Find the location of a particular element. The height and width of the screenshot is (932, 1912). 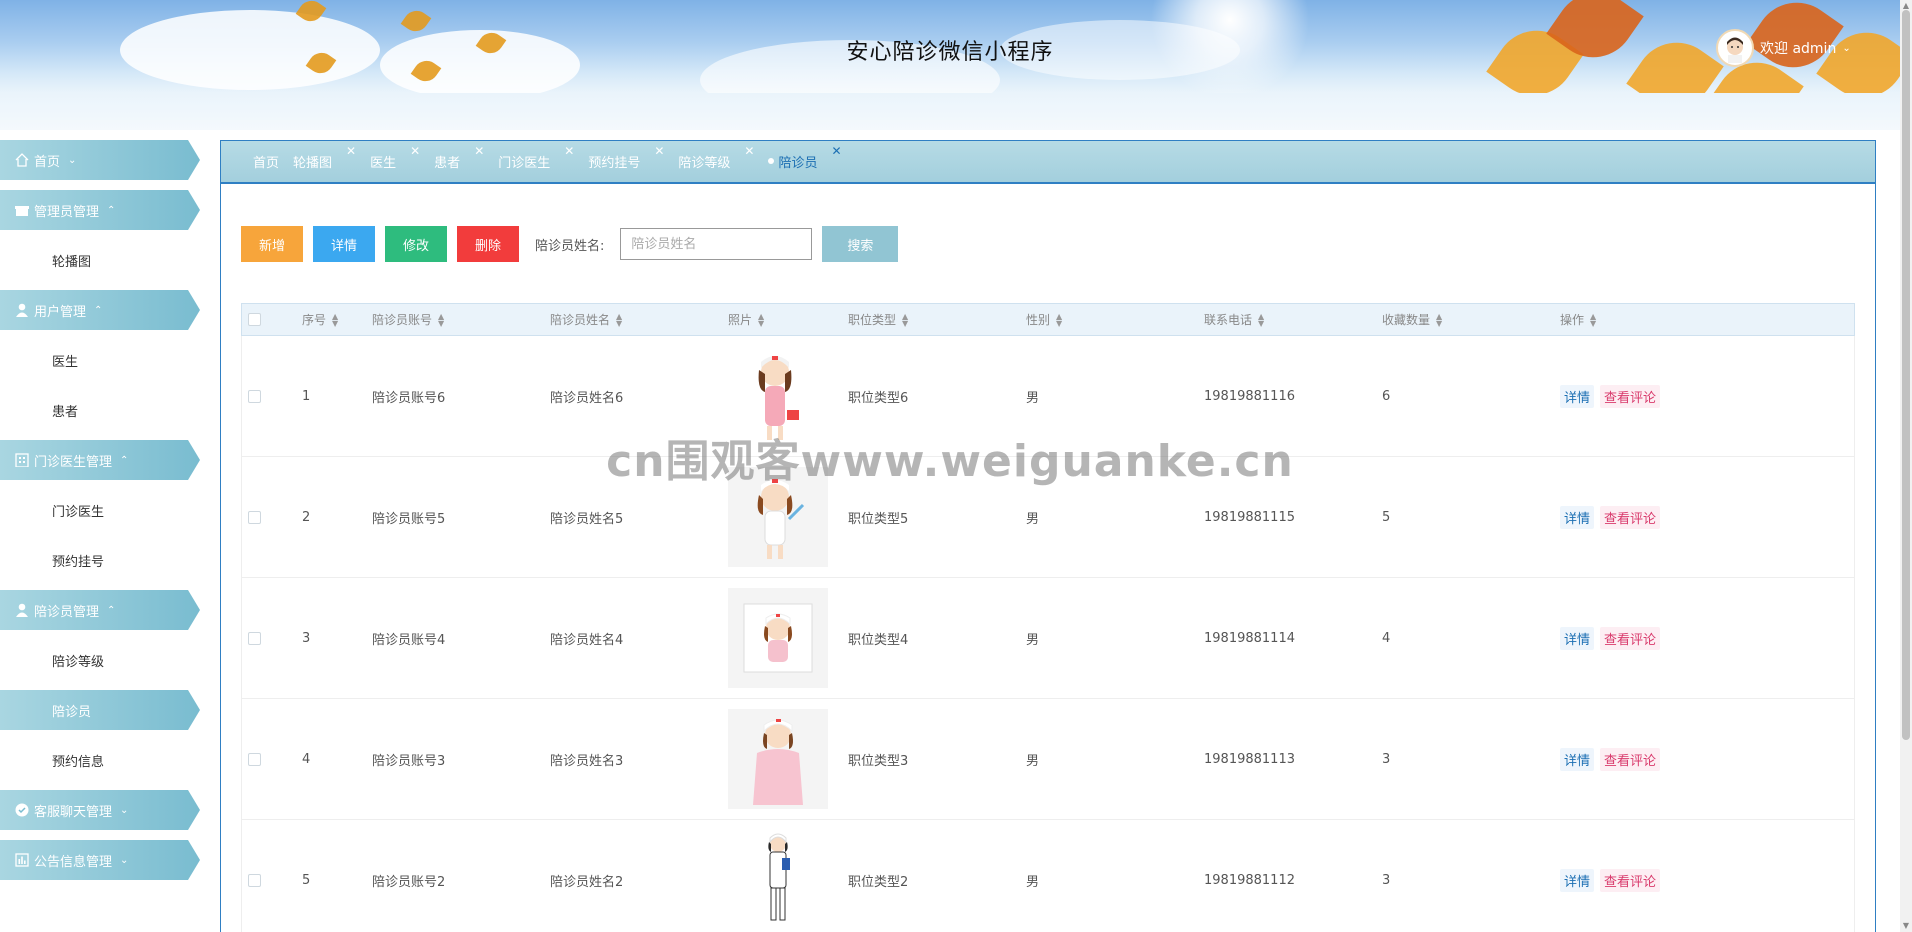

select-all-checkbox is located at coordinates (254, 319).